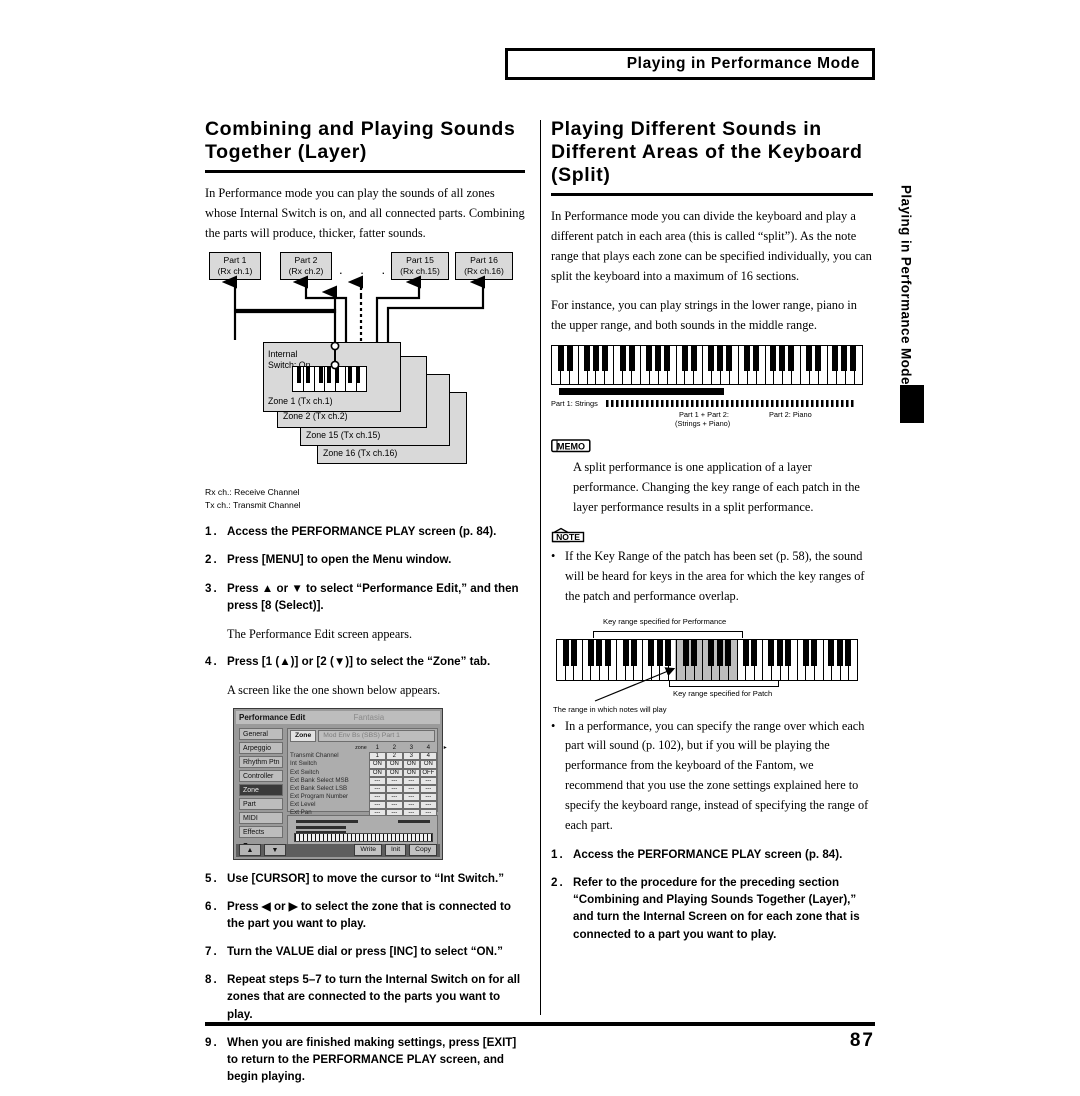  Describe the element at coordinates (428, 780) in the screenshot. I see `lcd-cell-3-3: ---` at that location.